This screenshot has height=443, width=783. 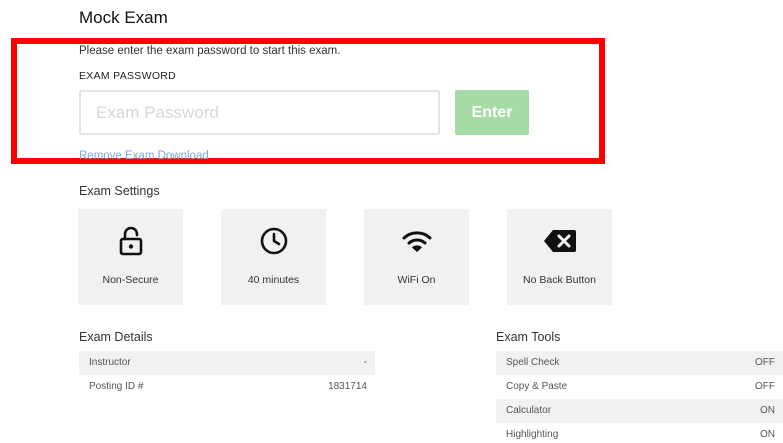 What do you see at coordinates (559, 280) in the screenshot?
I see `setting-label-back-button: No Back Button` at bounding box center [559, 280].